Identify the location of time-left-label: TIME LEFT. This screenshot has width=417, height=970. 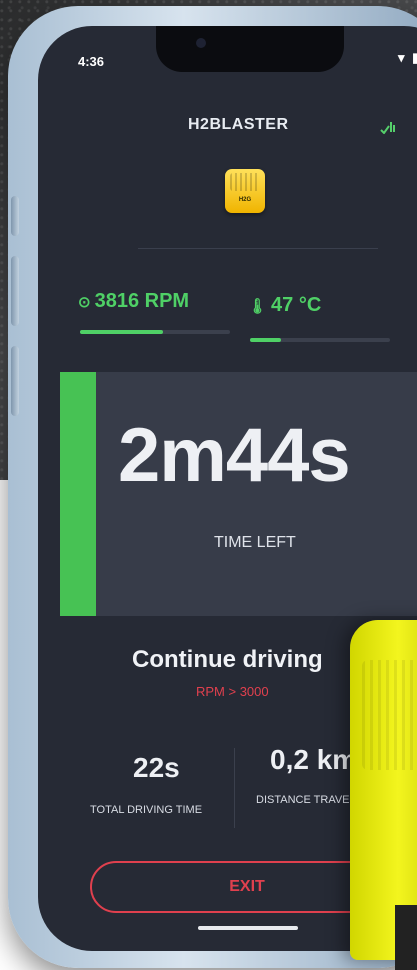
(255, 542).